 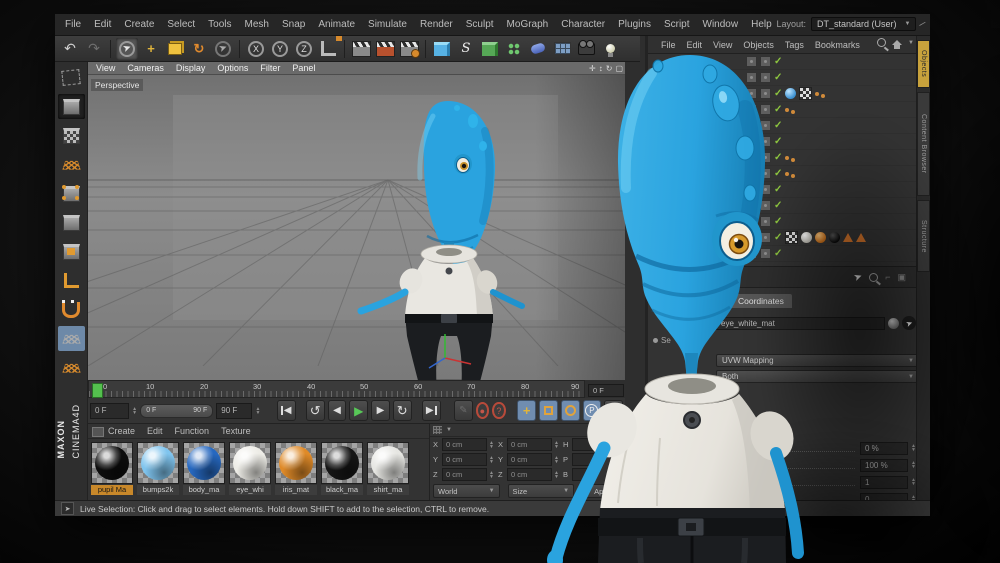 What do you see at coordinates (464, 459) in the screenshot?
I see `pos-y-field: 0 cm` at bounding box center [464, 459].